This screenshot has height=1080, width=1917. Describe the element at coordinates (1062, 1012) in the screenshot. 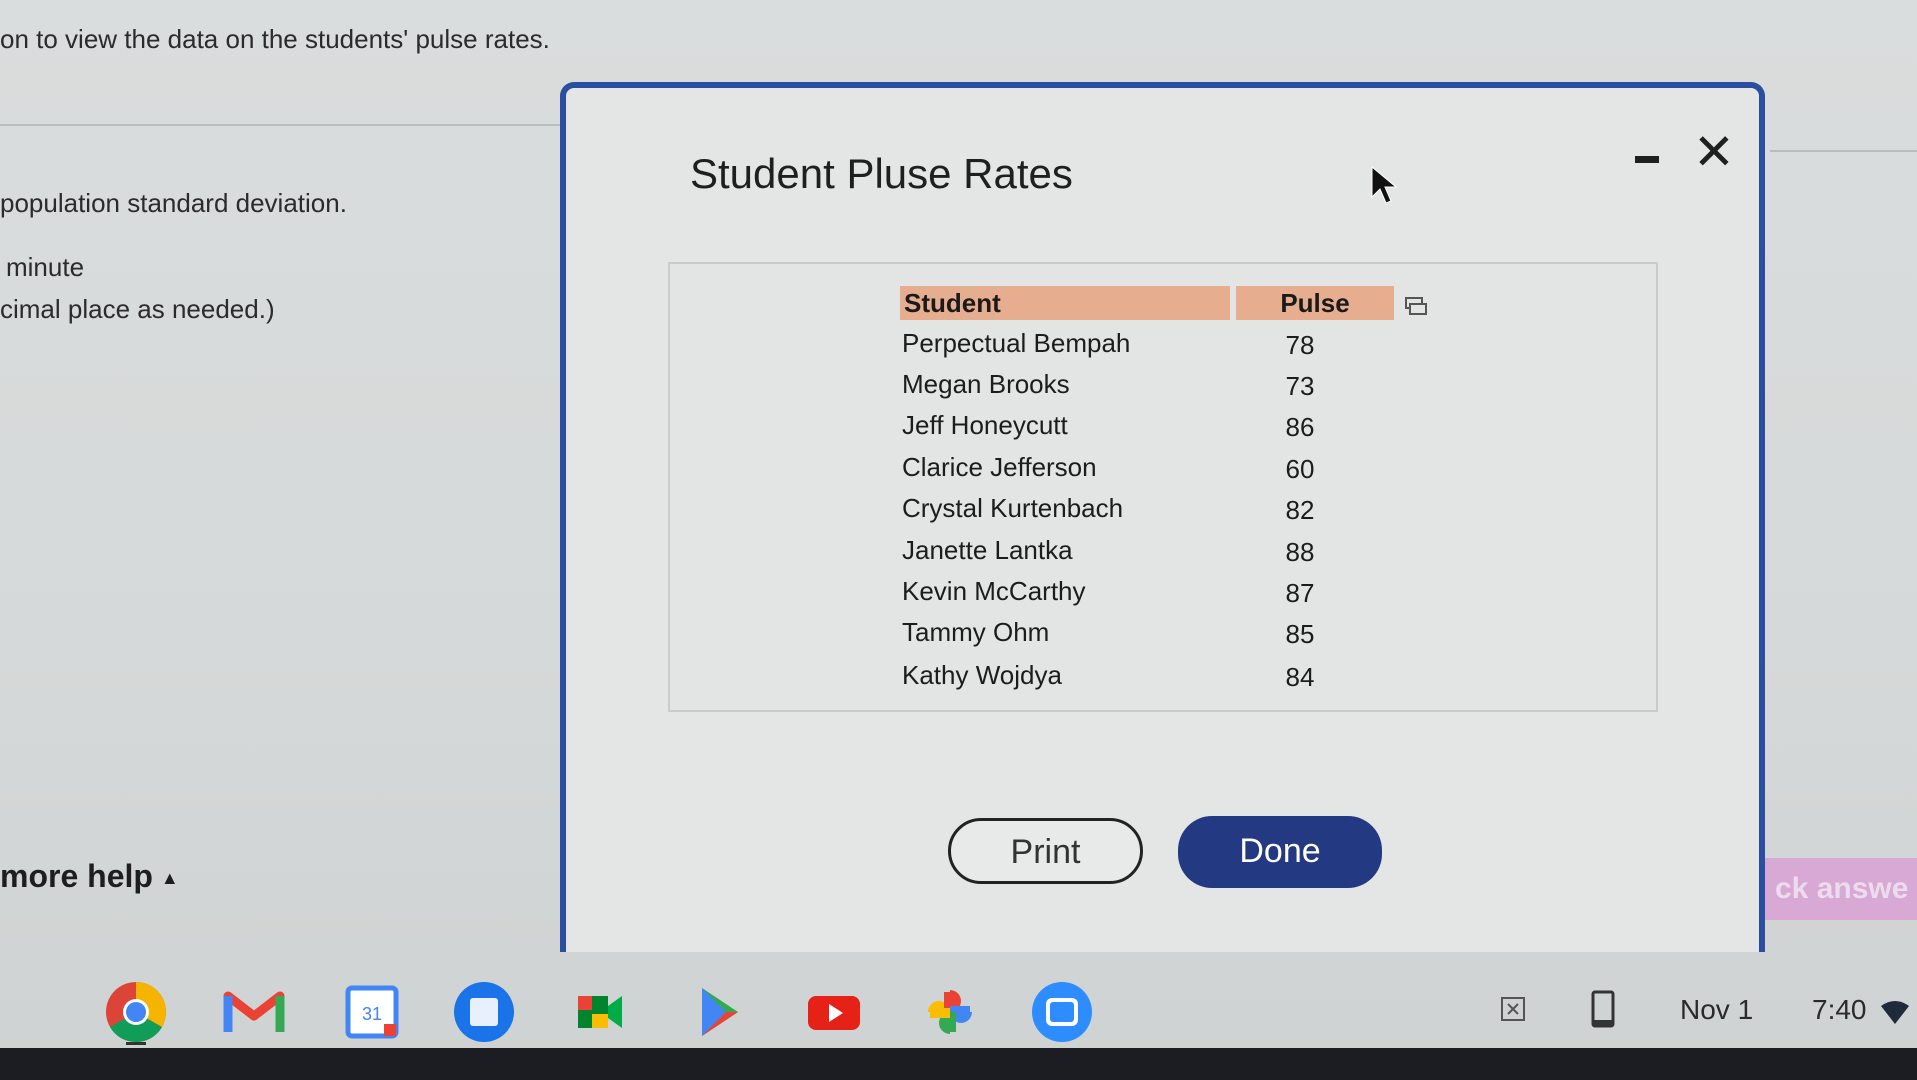

I see `zoom-icon` at that location.